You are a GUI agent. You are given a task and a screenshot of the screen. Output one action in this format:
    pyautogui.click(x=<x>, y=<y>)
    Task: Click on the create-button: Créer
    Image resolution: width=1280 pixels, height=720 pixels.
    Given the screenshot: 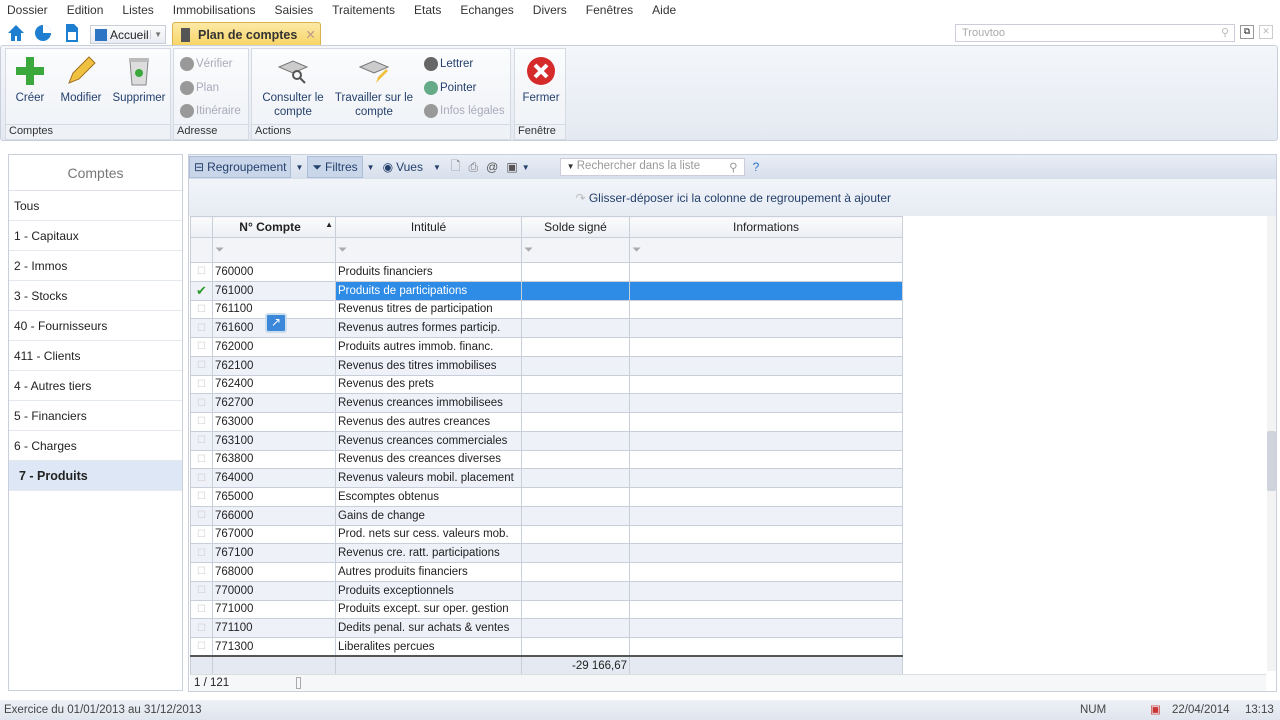 What is the action you would take?
    pyautogui.click(x=30, y=80)
    